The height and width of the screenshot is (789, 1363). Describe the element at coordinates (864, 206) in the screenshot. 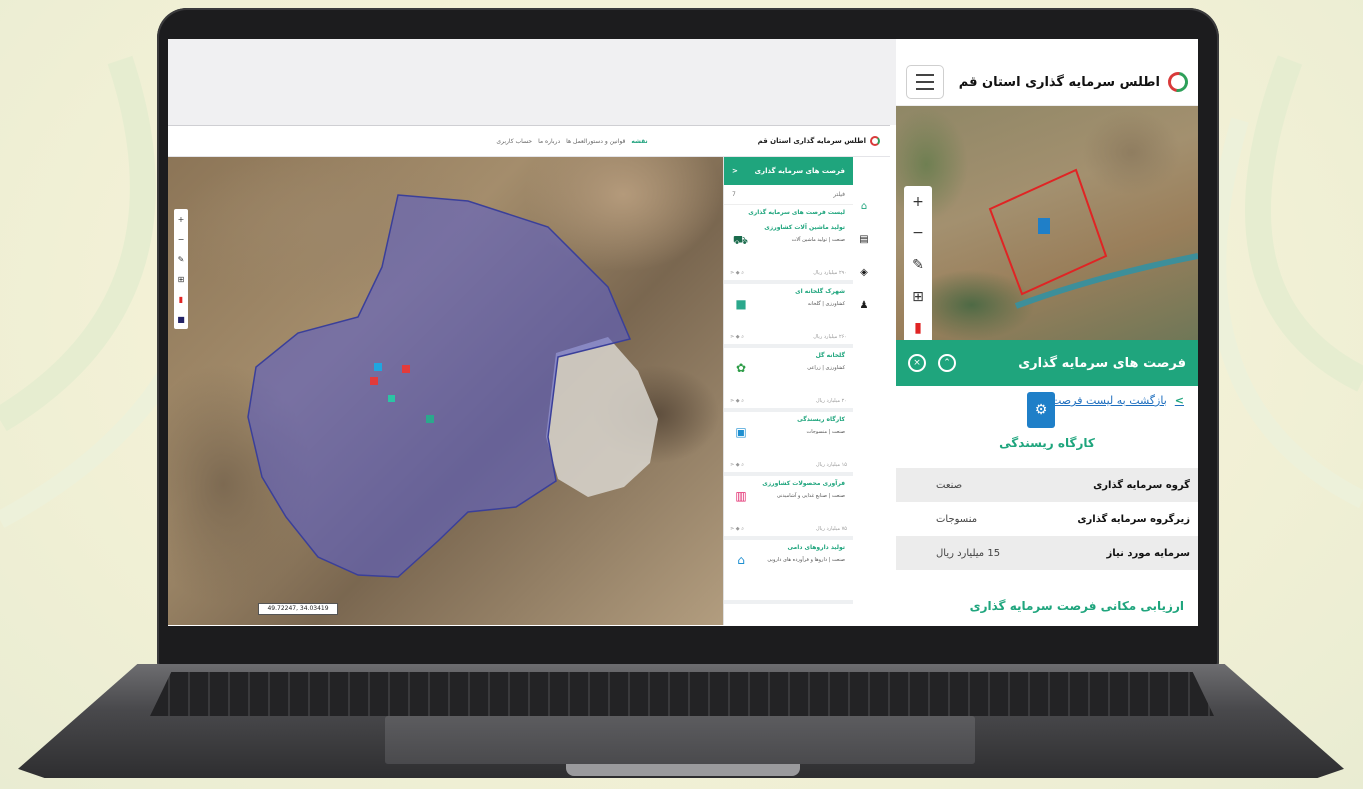

I see `bank-icon: ⌂` at that location.